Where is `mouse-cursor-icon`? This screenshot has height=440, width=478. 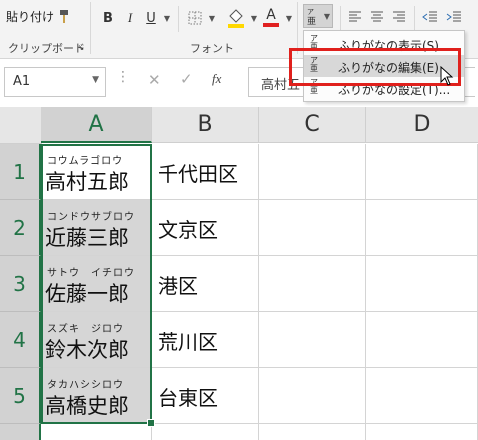 mouse-cursor-icon is located at coordinates (447, 77).